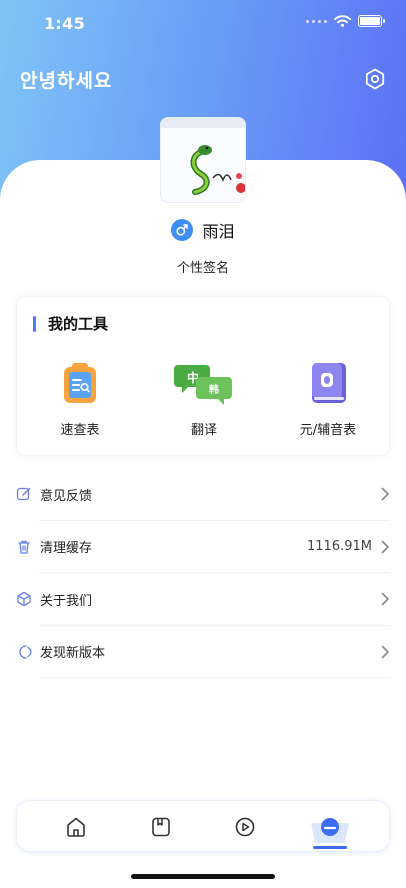  What do you see at coordinates (34, 323) in the screenshot?
I see `title-accent-bar` at bounding box center [34, 323].